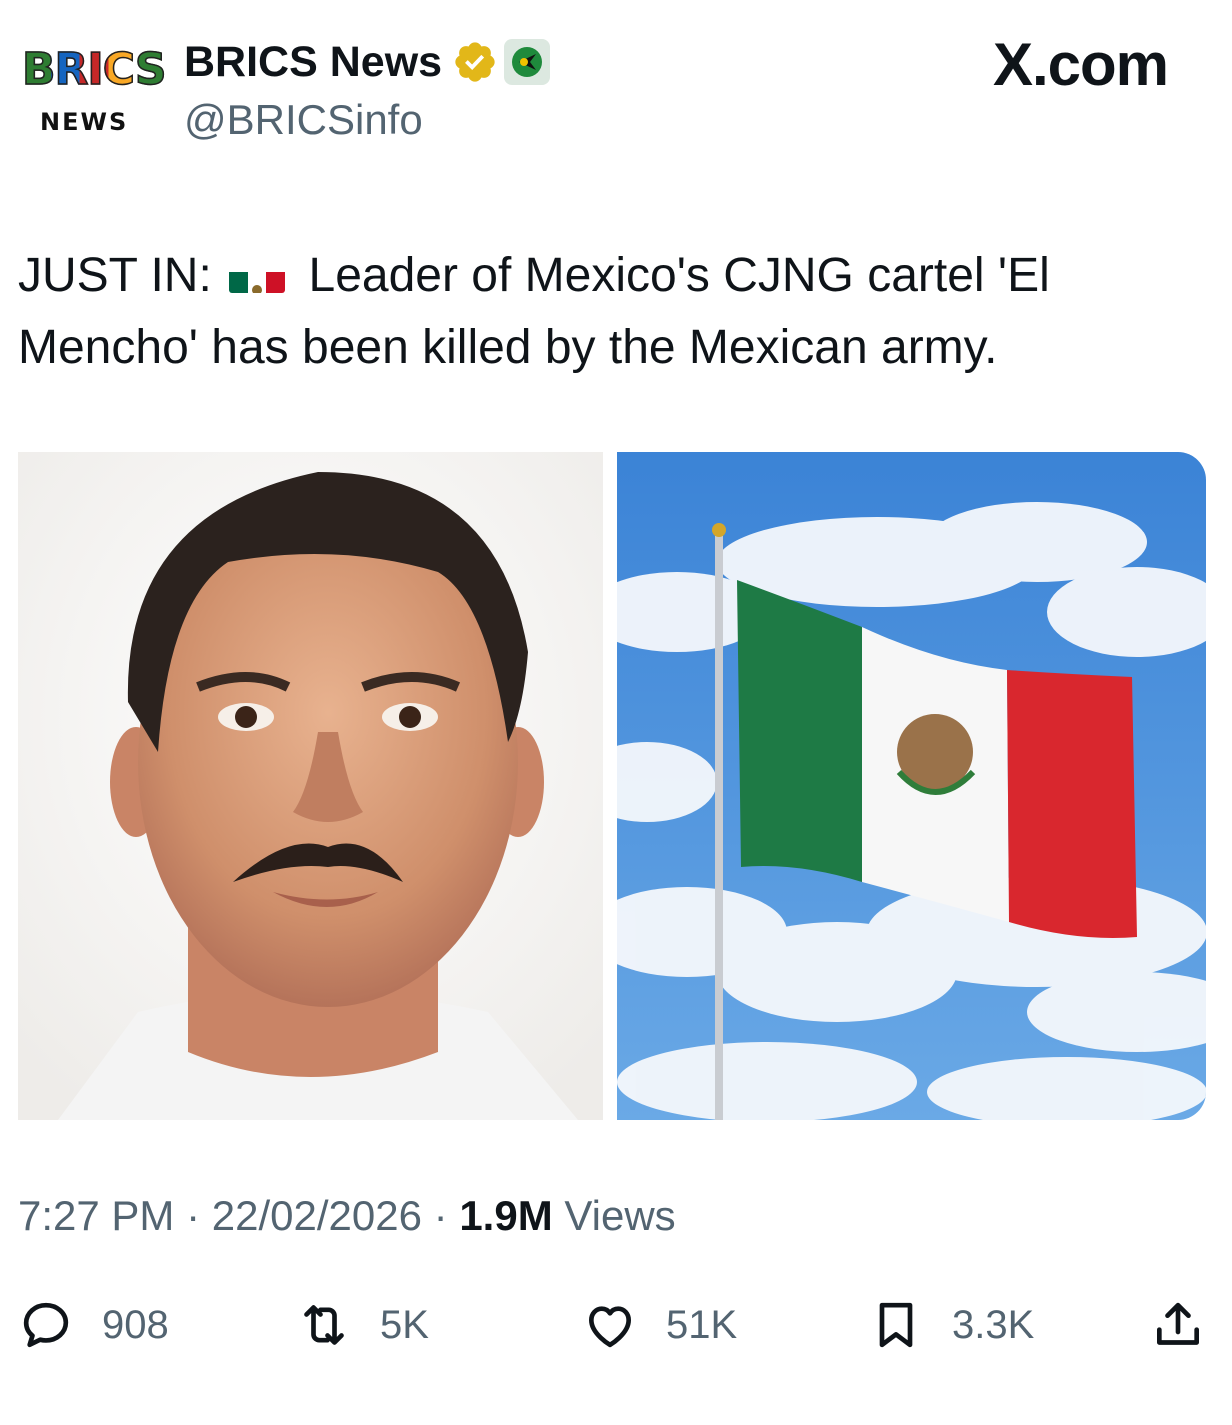 The width and height of the screenshot is (1232, 1425). Describe the element at coordinates (96, 1215) in the screenshot. I see `tweet-time: 7:27 PM` at that location.